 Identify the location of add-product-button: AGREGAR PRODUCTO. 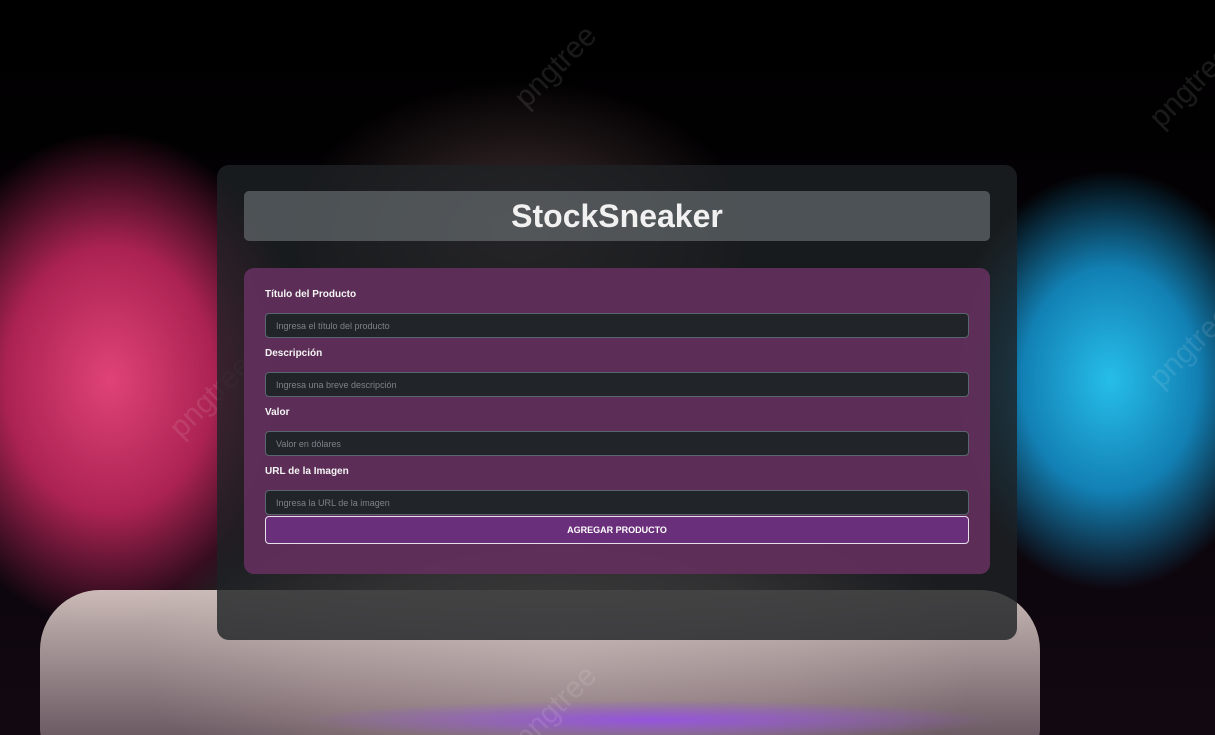
(617, 530).